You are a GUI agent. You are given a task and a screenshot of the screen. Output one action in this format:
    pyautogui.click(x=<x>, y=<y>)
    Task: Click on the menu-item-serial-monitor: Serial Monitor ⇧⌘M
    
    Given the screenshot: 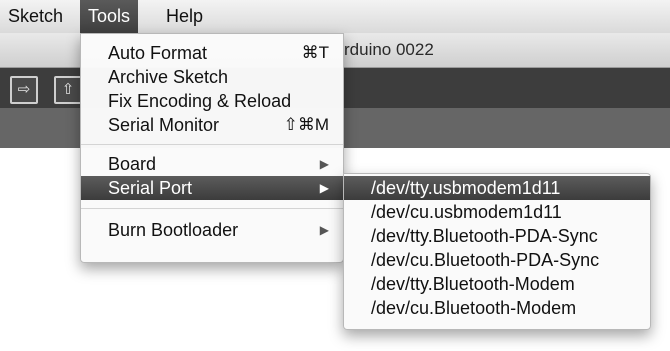 What is the action you would take?
    pyautogui.click(x=212, y=125)
    